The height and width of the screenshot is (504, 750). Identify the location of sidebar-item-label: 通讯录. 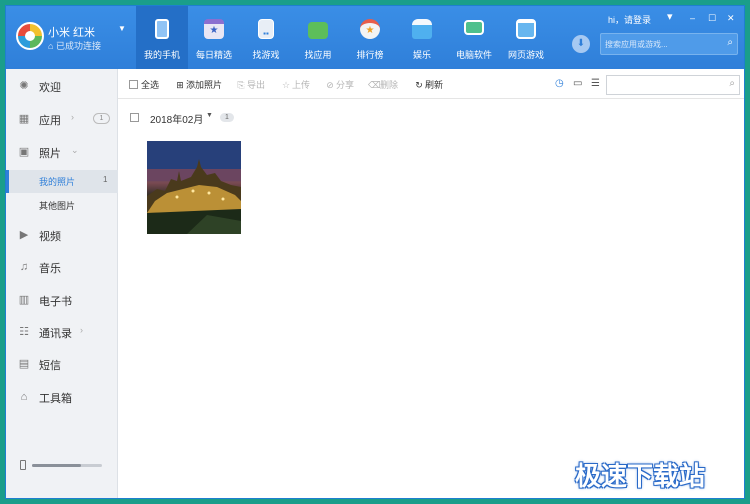
(55, 334).